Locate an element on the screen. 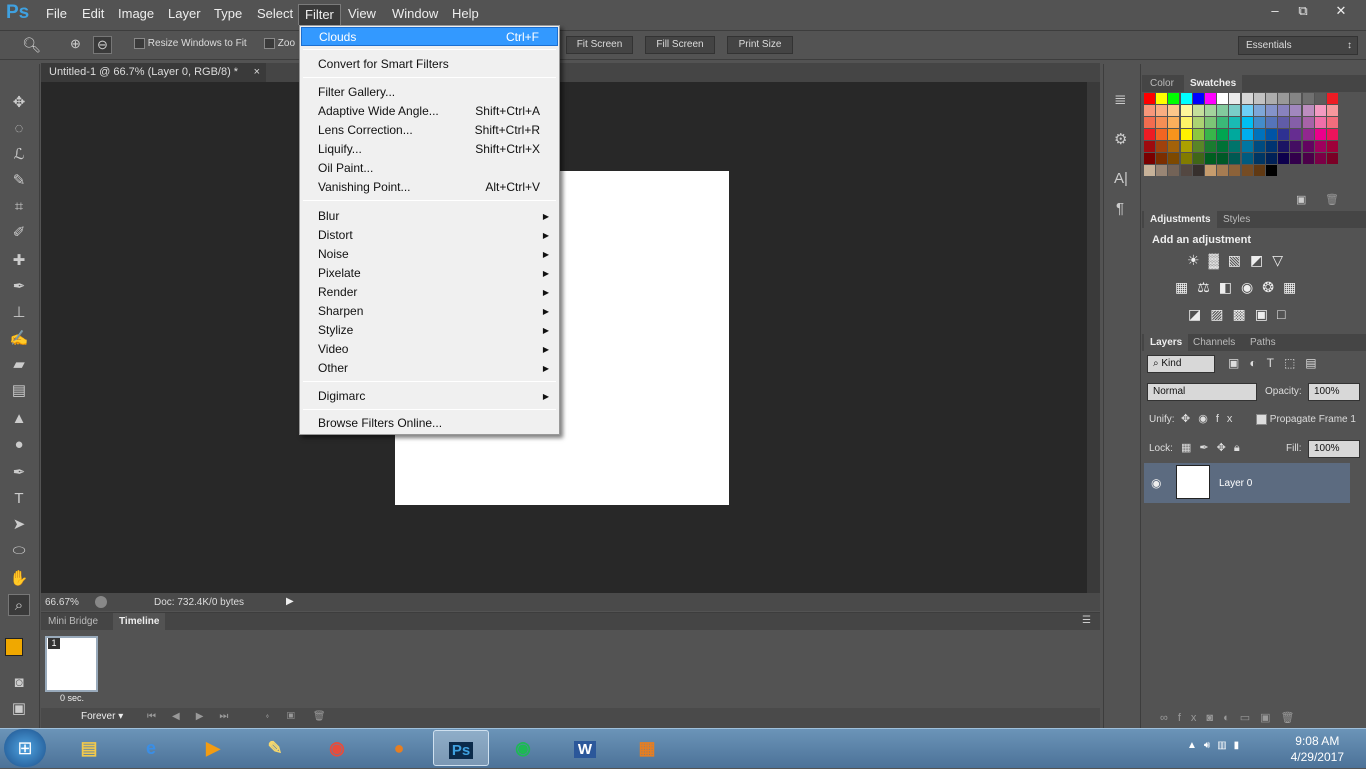  menu-item-digimarc: Digimarc ▶ is located at coordinates (429, 396).